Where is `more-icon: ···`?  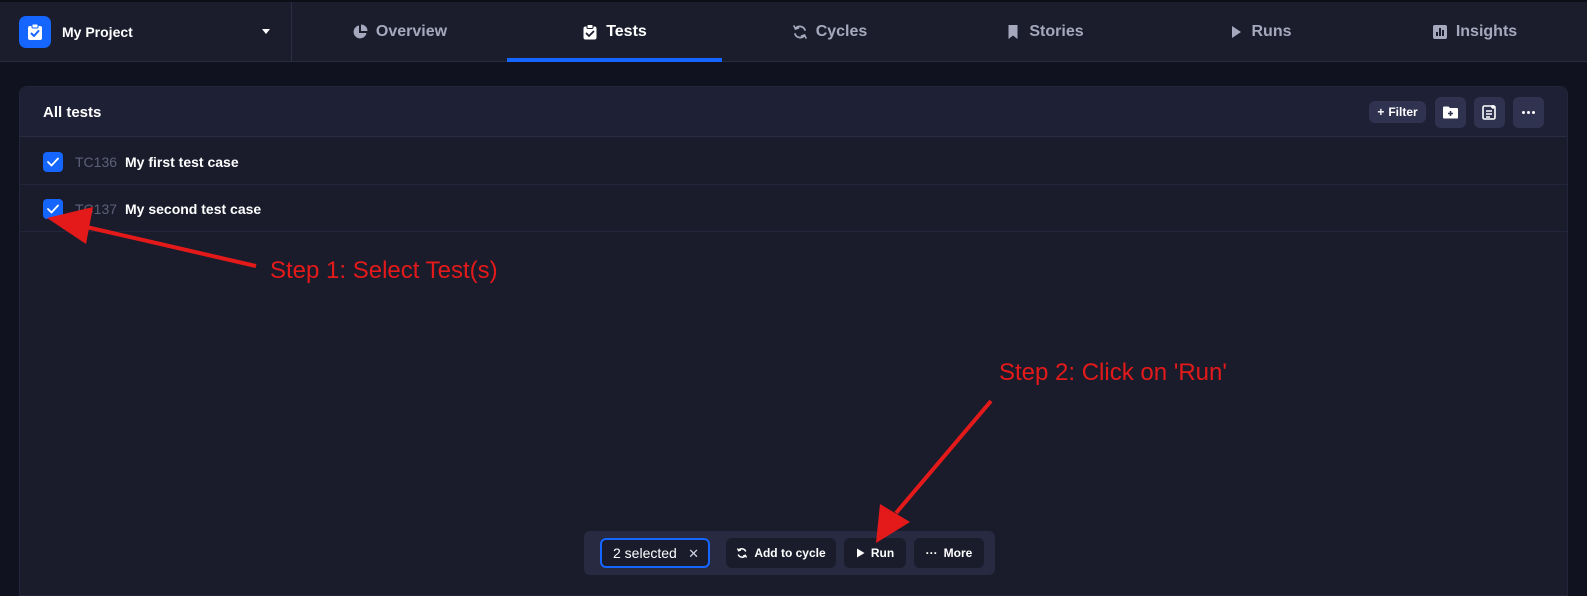 more-icon: ··· is located at coordinates (931, 553).